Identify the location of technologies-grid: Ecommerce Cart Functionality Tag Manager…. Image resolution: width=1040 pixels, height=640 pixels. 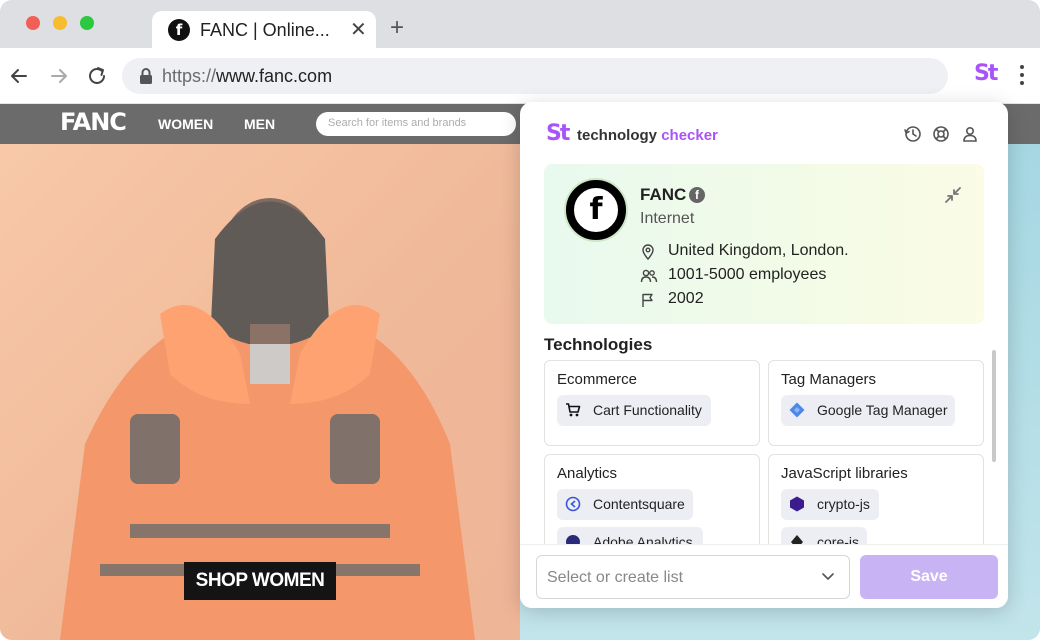
(764, 452).